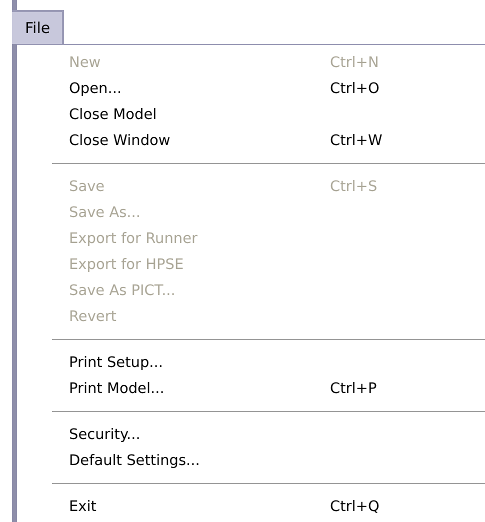 The image size is (485, 522). What do you see at coordinates (357, 141) in the screenshot?
I see `shortcut-label: Ctrl+W` at bounding box center [357, 141].